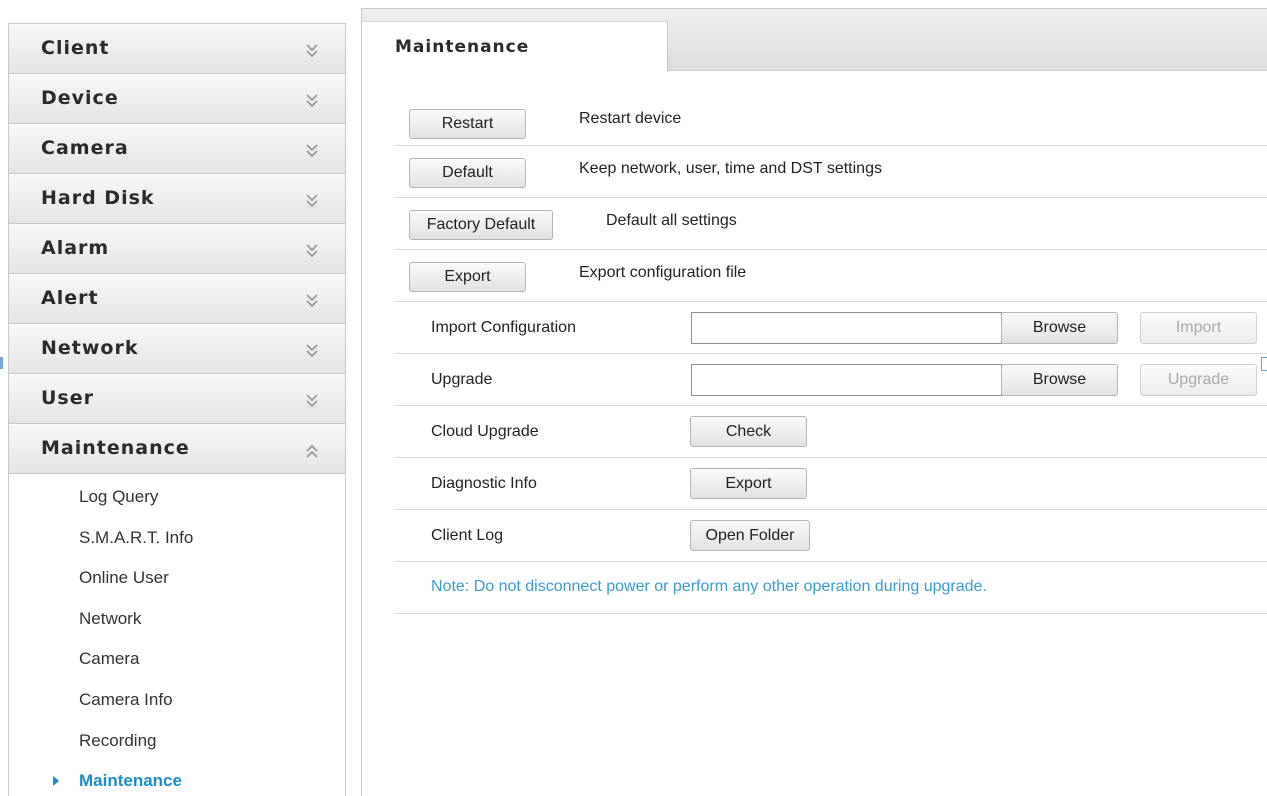 This screenshot has width=1267, height=796. I want to click on cloud-upgrade-label: Cloud Upgrade, so click(485, 431).